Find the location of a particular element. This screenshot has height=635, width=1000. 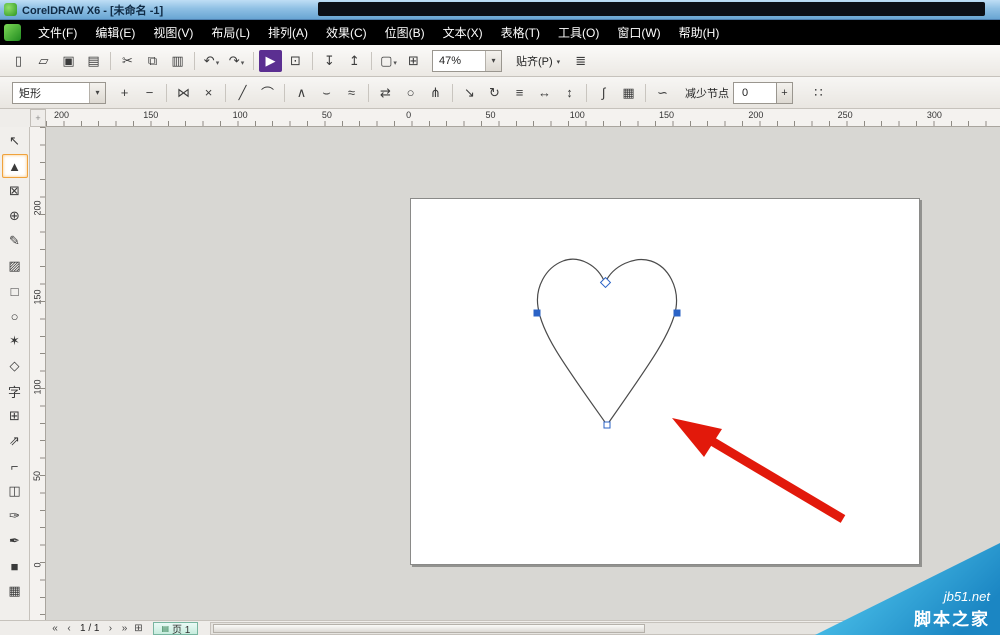

polygon-tool: ✶ is located at coordinates (15, 341).